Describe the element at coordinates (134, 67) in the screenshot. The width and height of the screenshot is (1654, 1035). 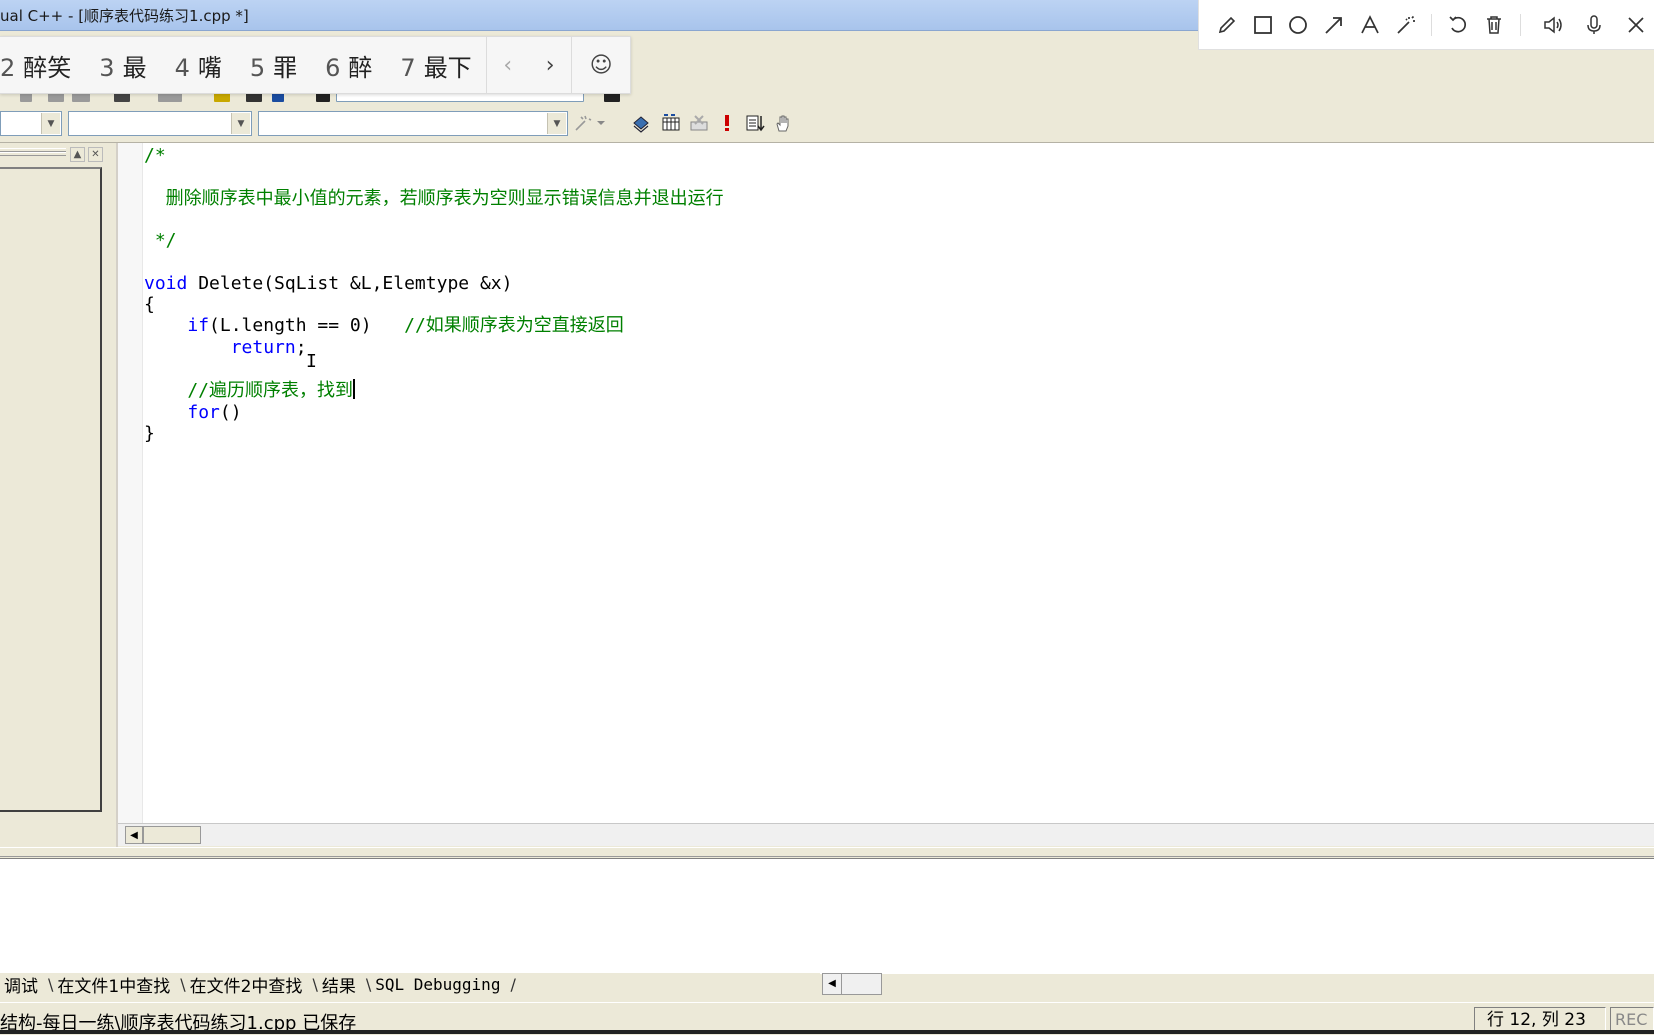
I see `candidate-text: 最` at that location.